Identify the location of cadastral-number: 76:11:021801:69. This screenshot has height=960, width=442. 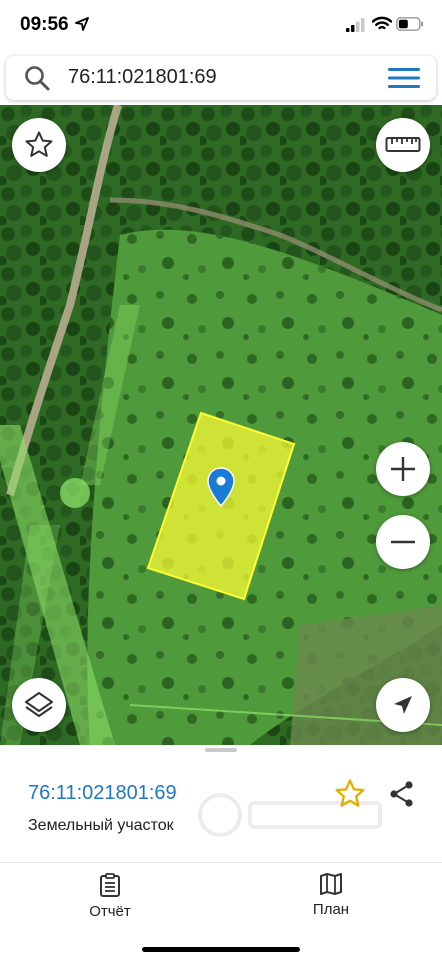
(102, 793).